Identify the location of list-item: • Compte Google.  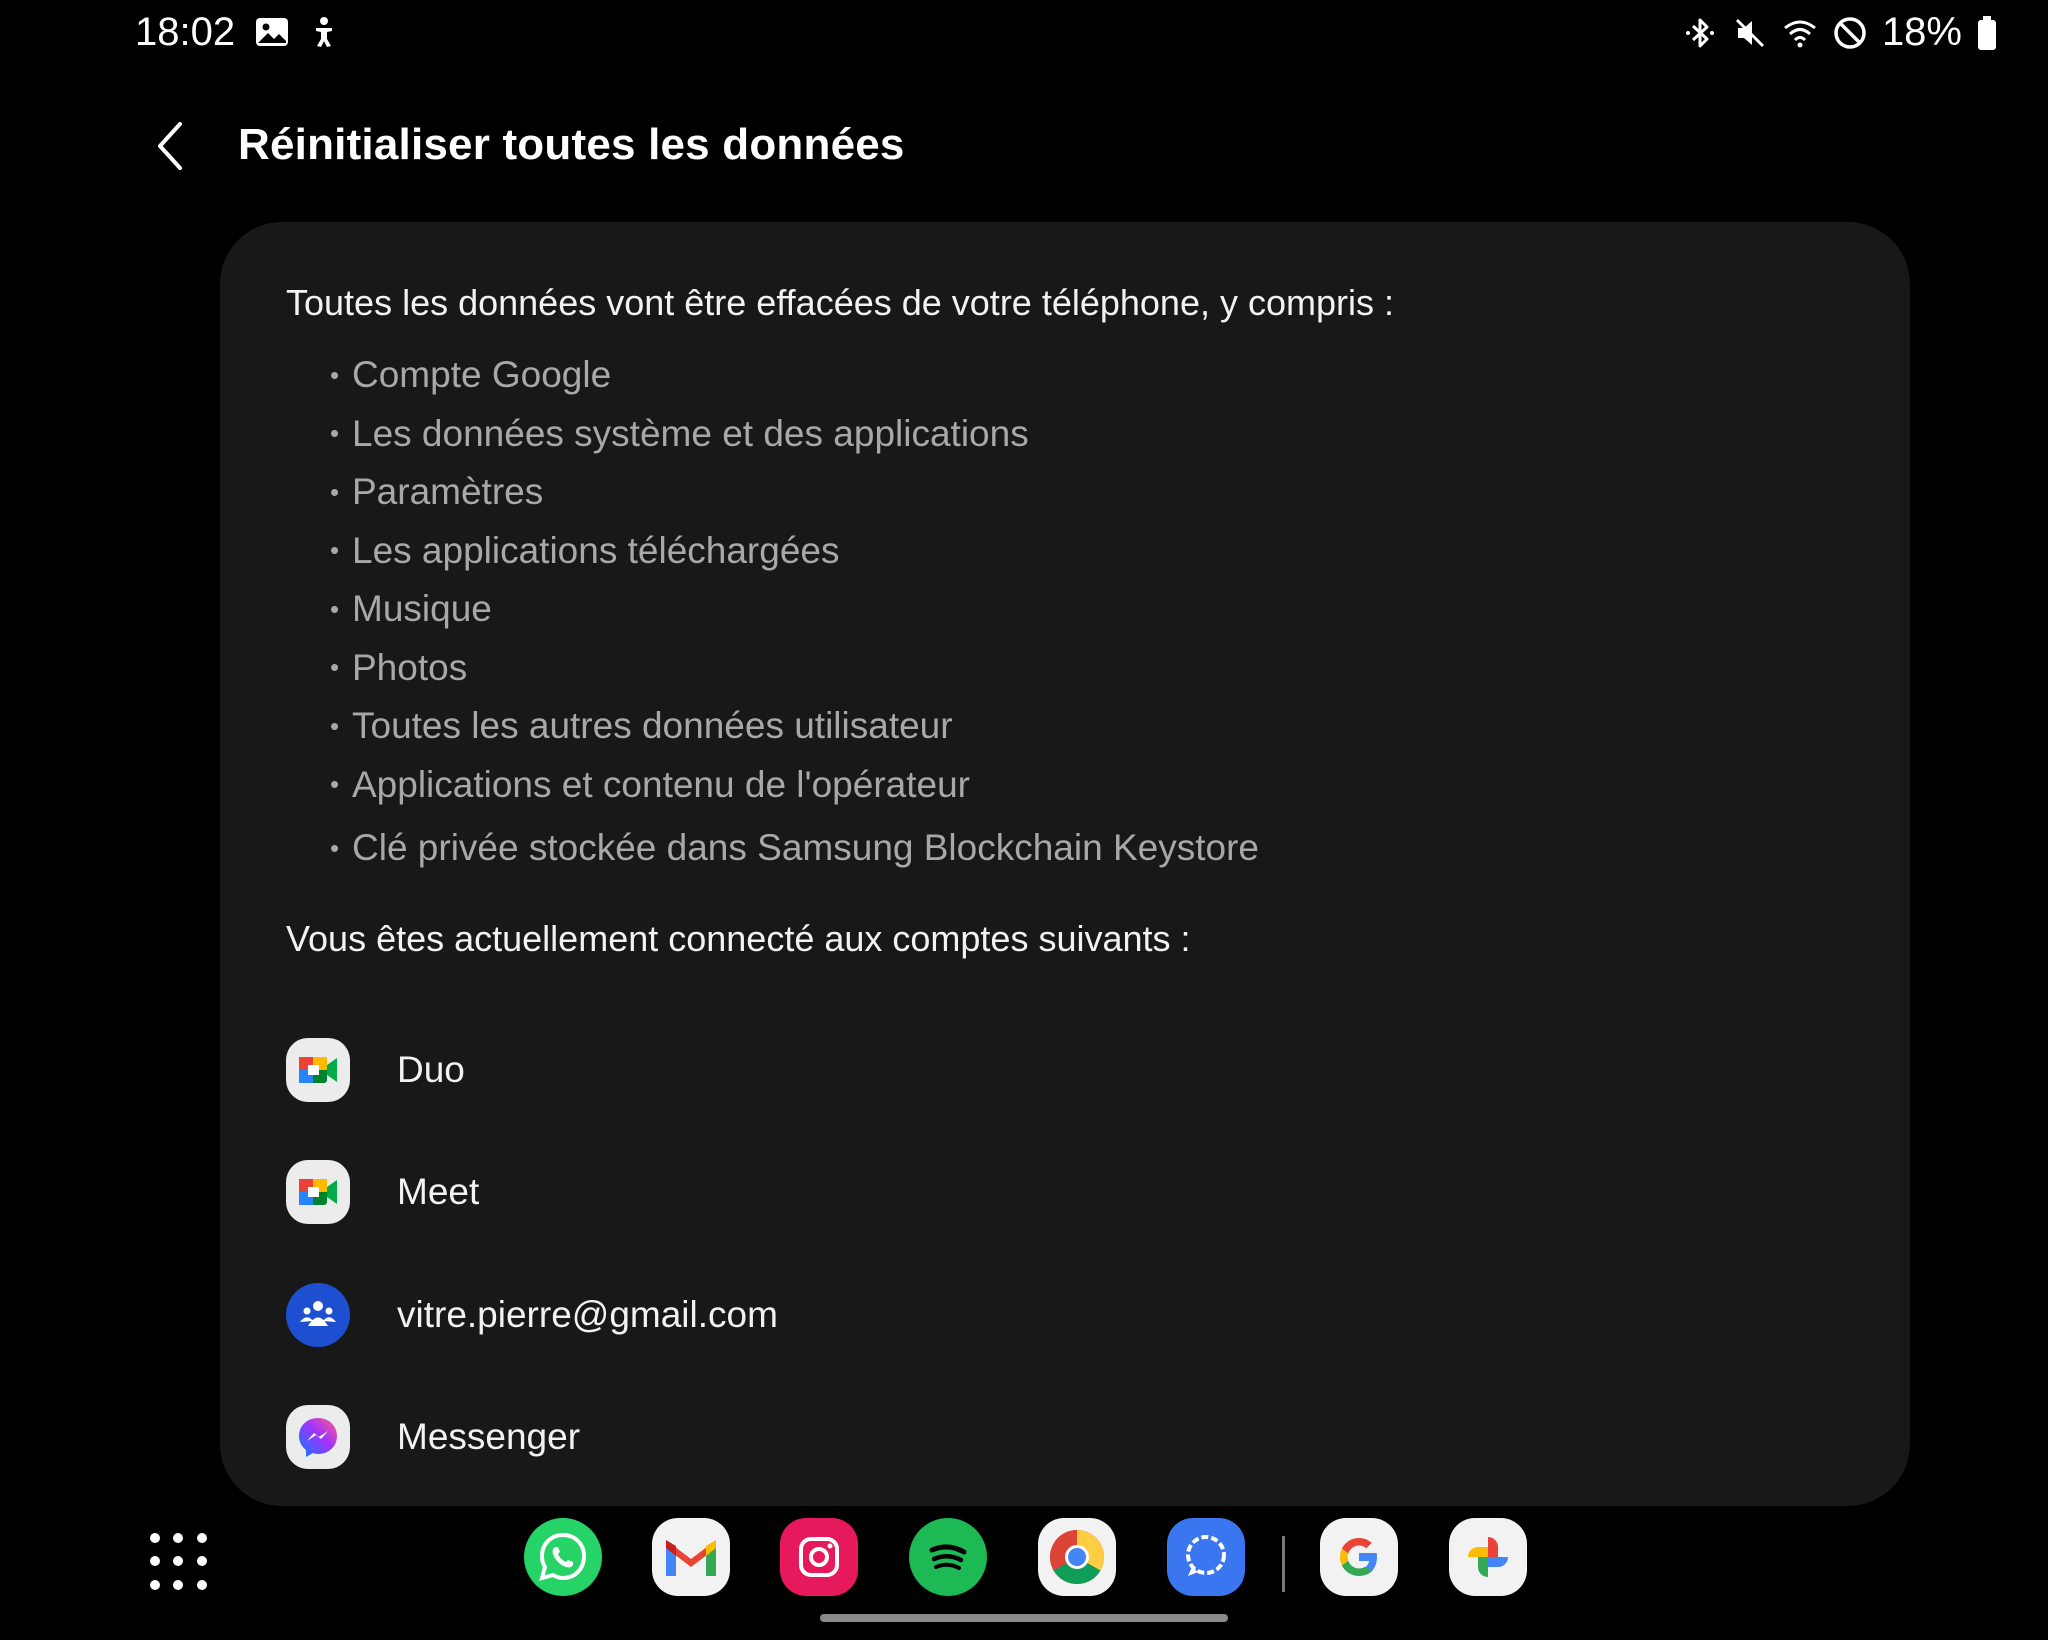
(794, 375).